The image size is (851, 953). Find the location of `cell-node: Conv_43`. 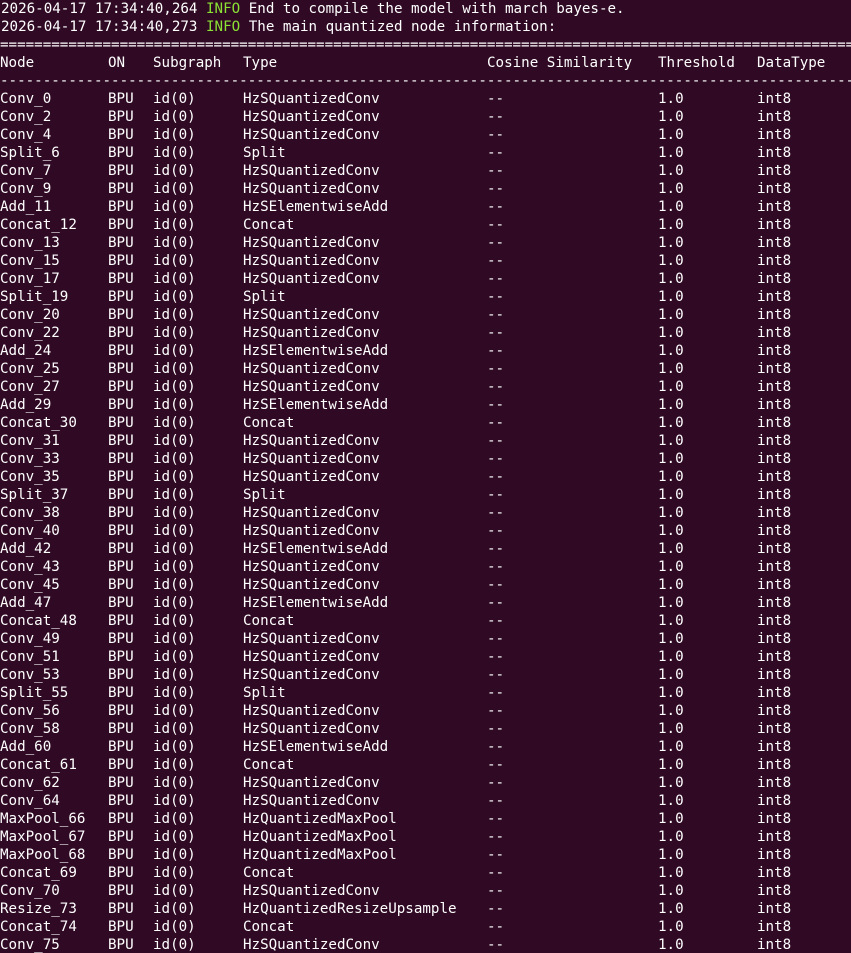

cell-node: Conv_43 is located at coordinates (30, 567).